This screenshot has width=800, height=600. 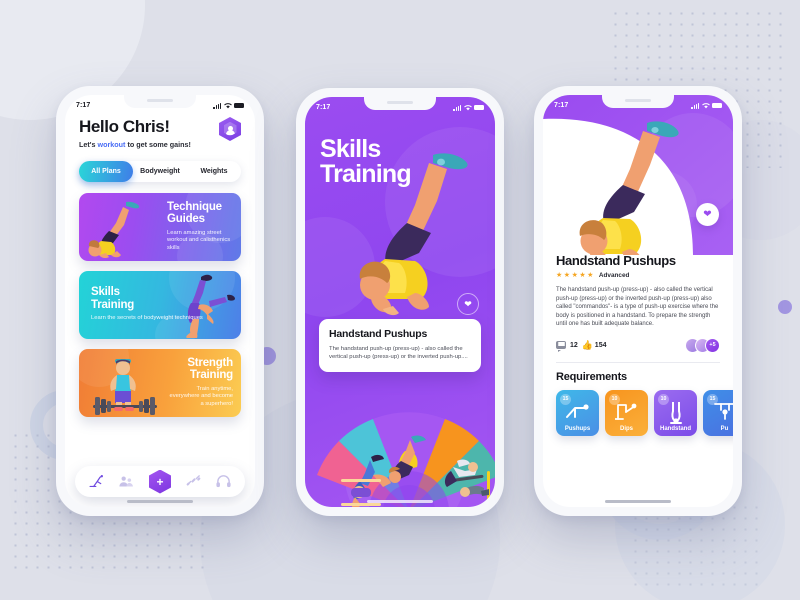 I want to click on pushup-icon, so click(x=577, y=411).